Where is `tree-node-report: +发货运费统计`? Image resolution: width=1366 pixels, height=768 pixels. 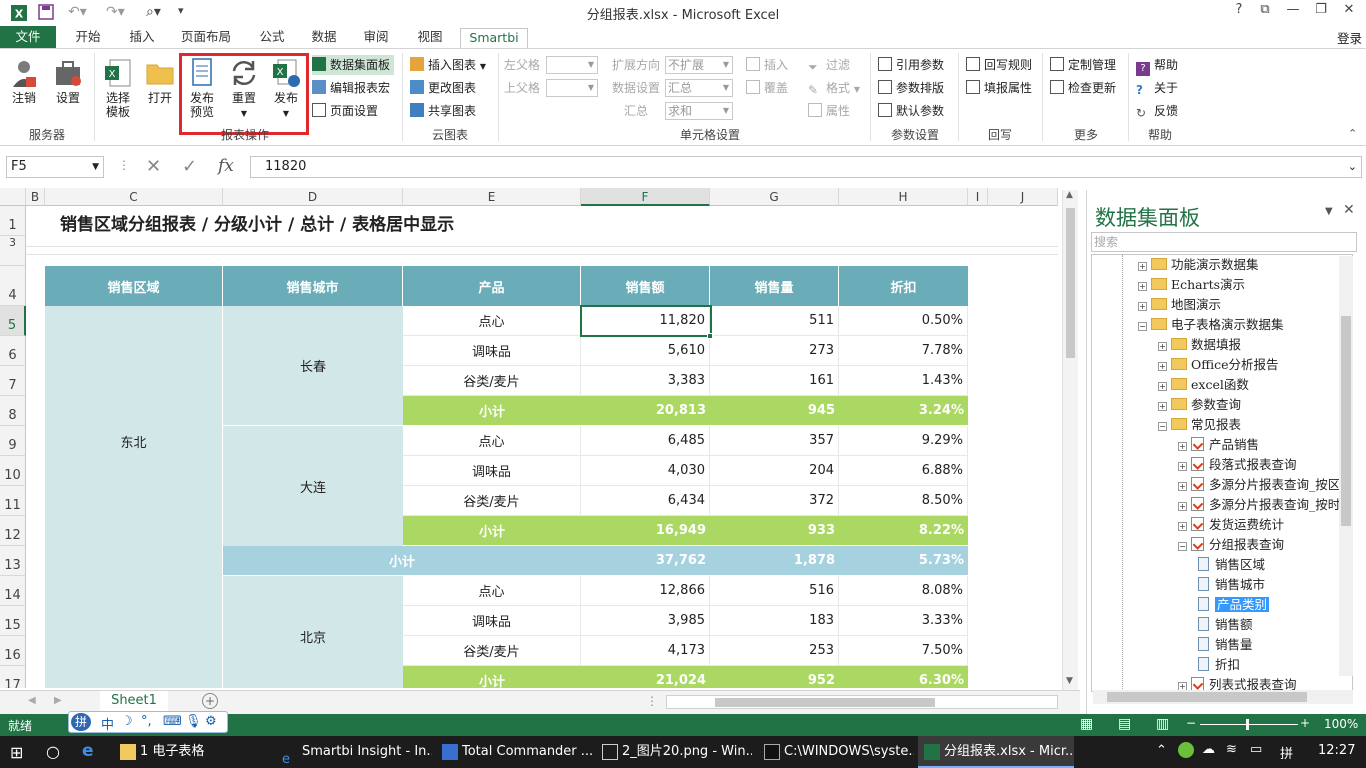
tree-node-report: +发货运费统计 is located at coordinates (1231, 525).